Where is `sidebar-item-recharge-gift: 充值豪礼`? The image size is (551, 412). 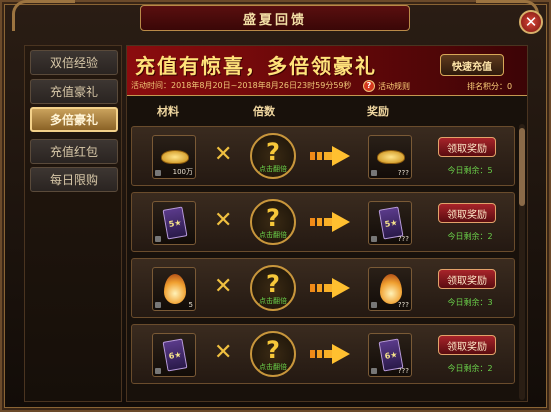
sidebar-item-recharge-gift: 充值豪礼 is located at coordinates (74, 91).